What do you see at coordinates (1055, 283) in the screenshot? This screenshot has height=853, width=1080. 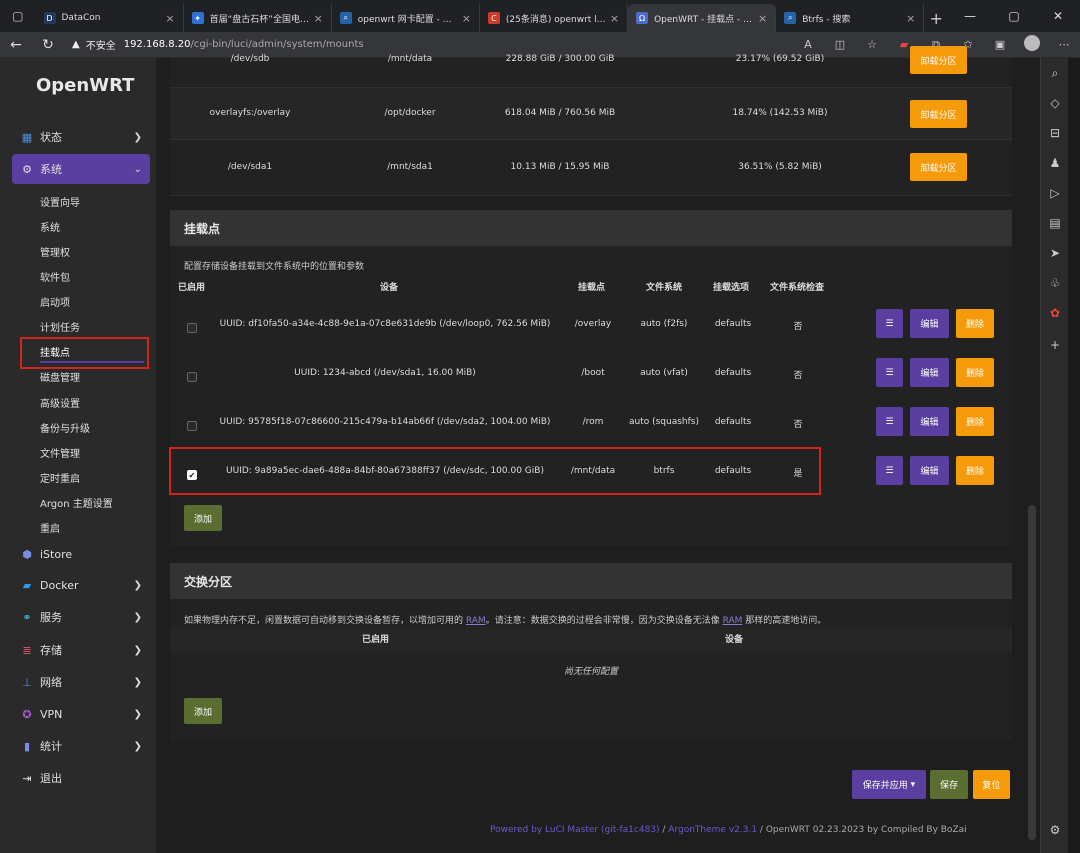 I see `tree-icon: ♧` at bounding box center [1055, 283].